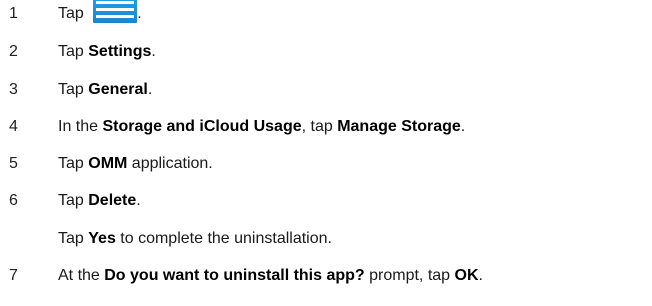 The image size is (652, 306). I want to click on ui-term: Manage Storage, so click(399, 126).